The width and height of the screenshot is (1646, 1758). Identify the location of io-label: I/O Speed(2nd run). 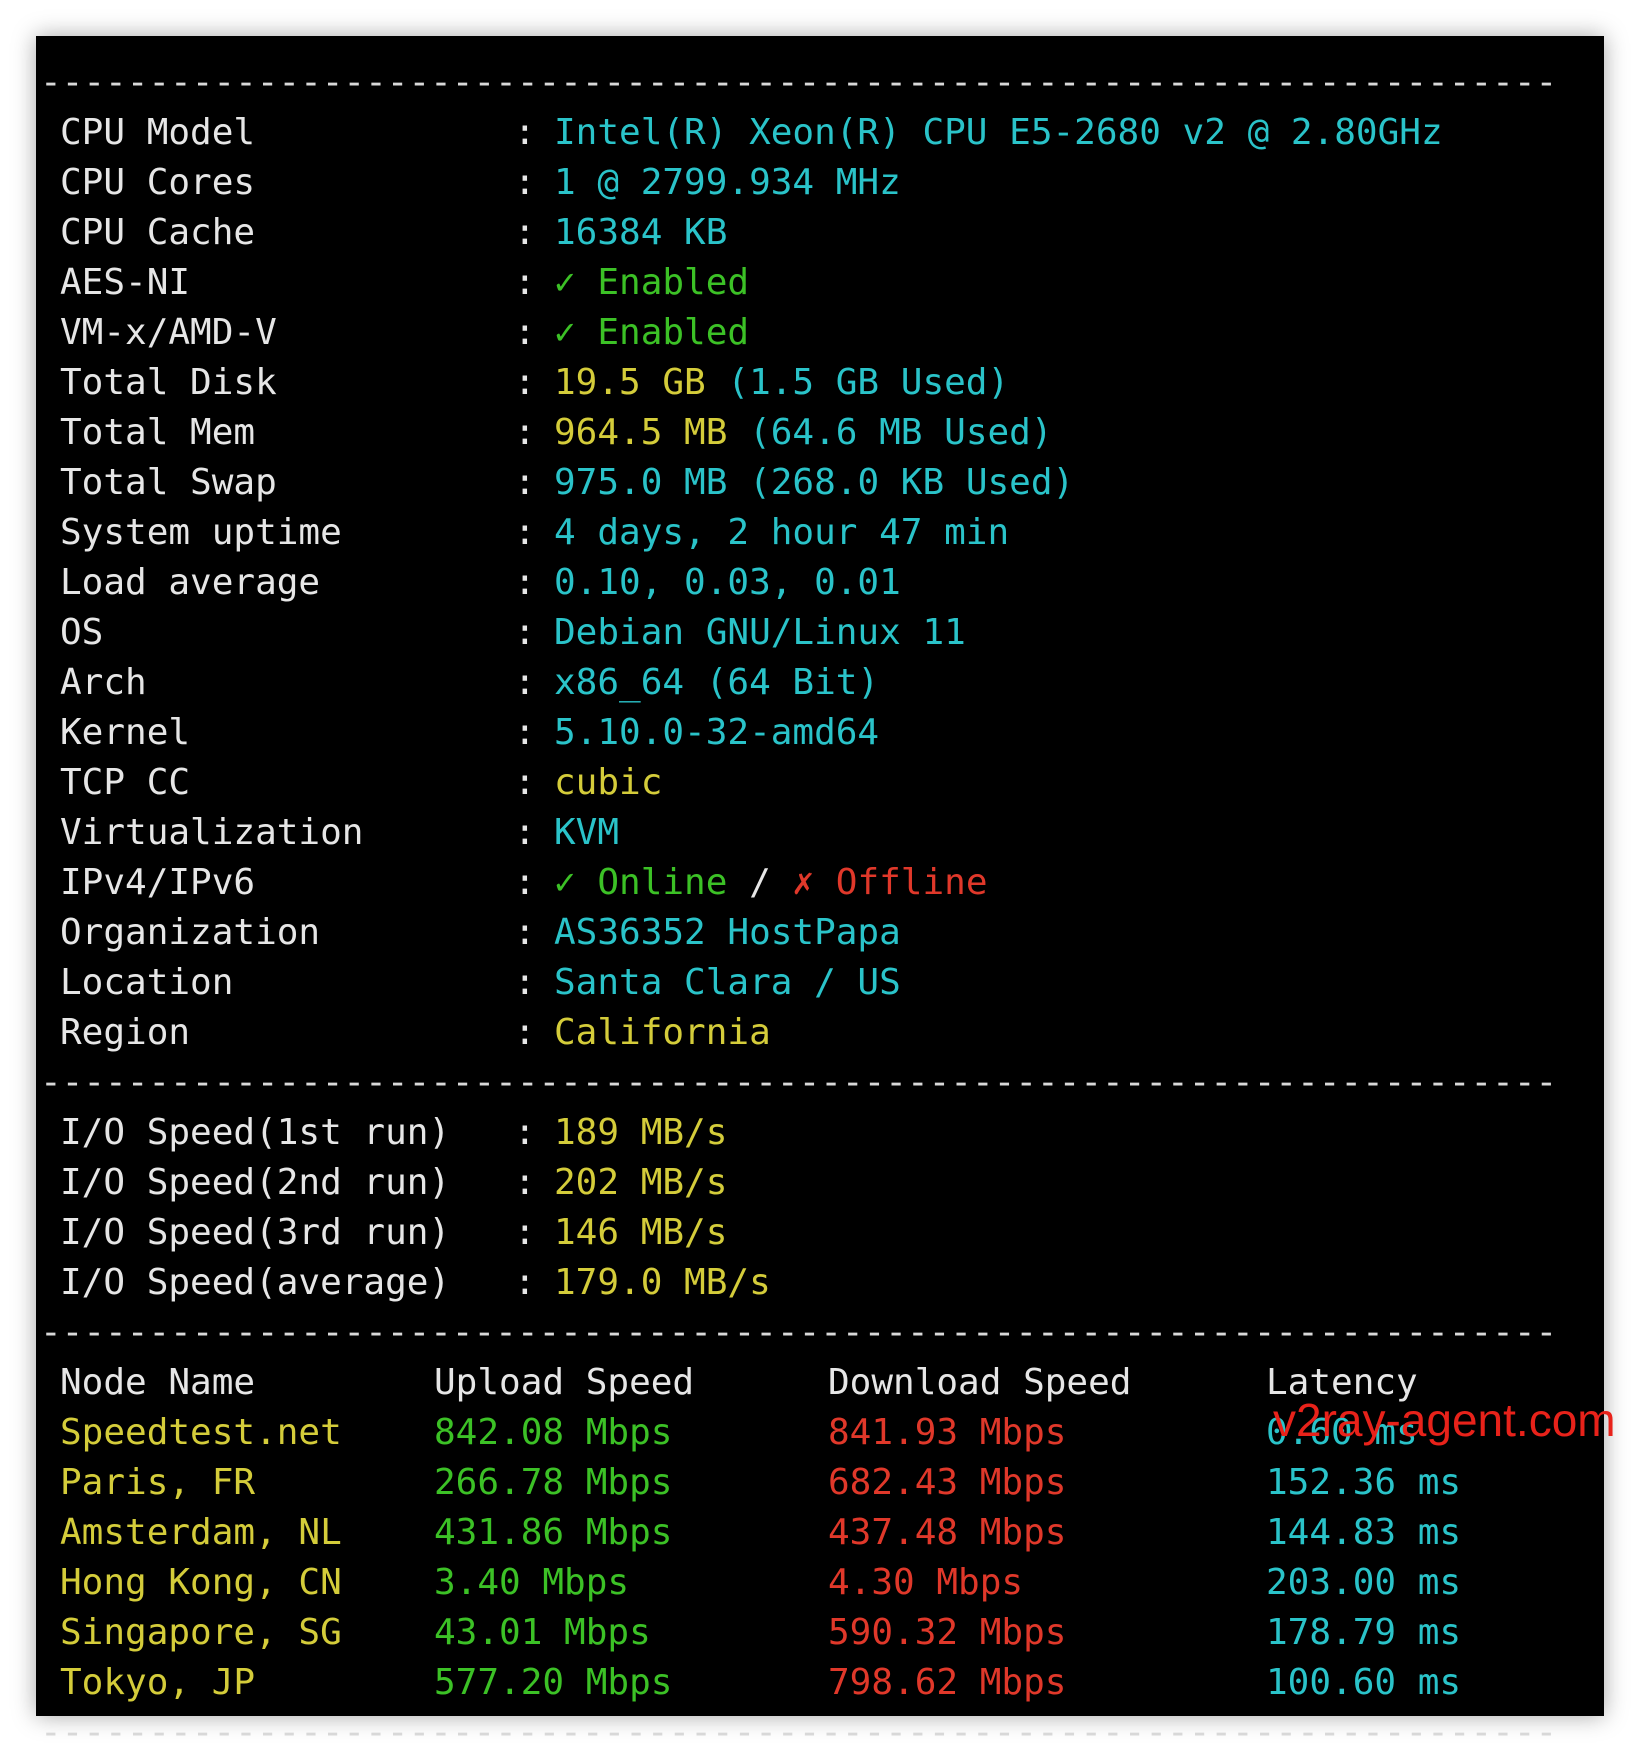
(255, 1182).